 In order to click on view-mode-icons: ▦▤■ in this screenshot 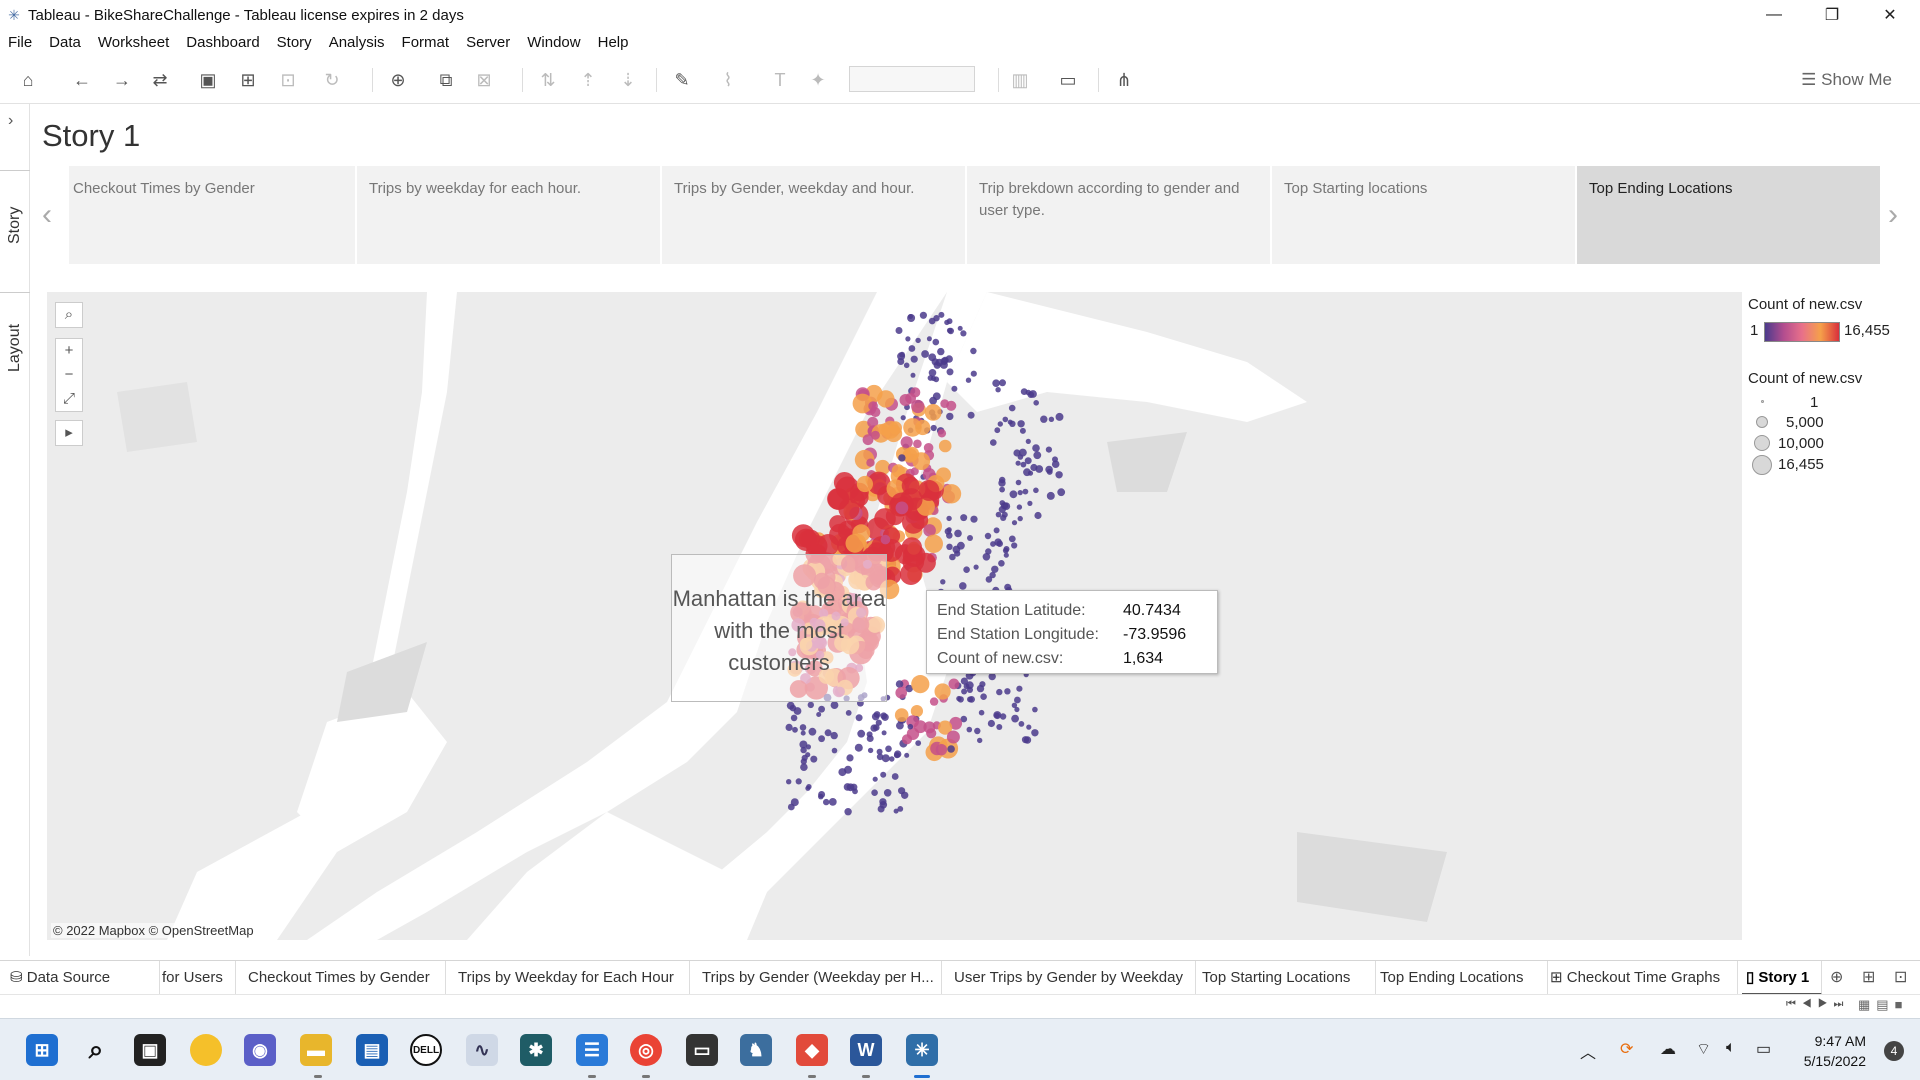, I will do `click(1883, 1005)`.